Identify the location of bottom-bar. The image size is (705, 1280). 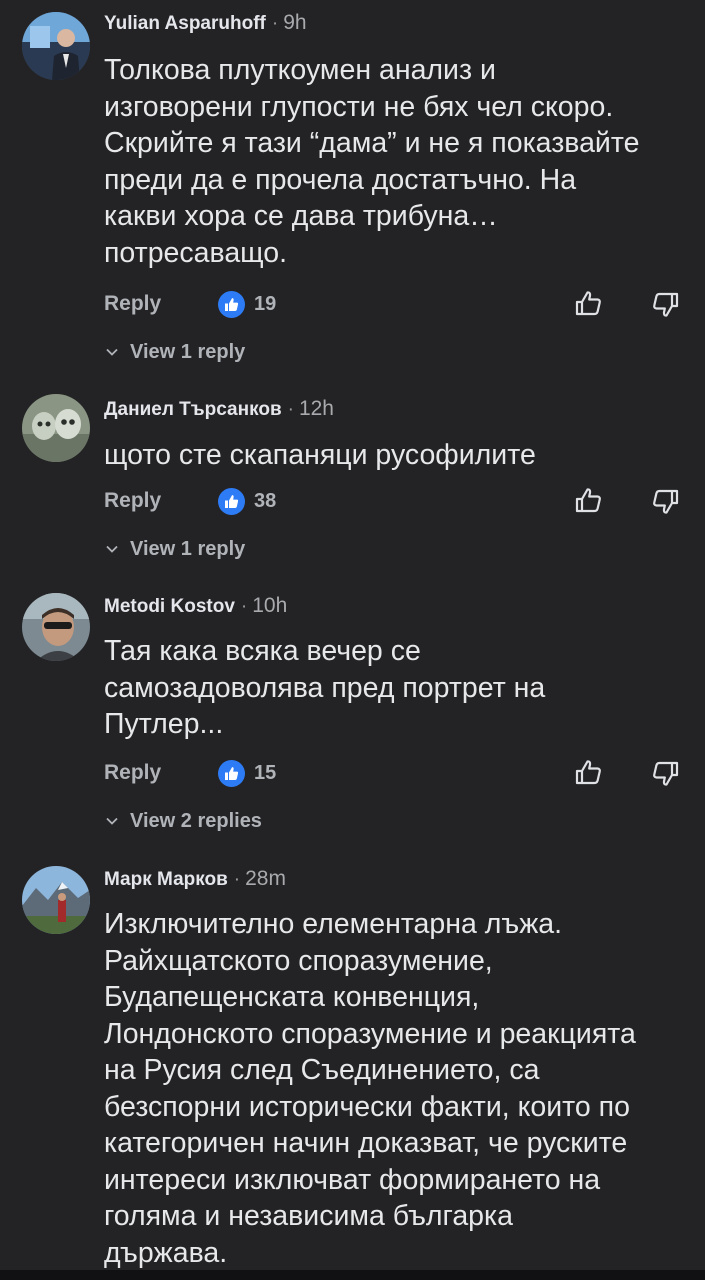
(352, 1275).